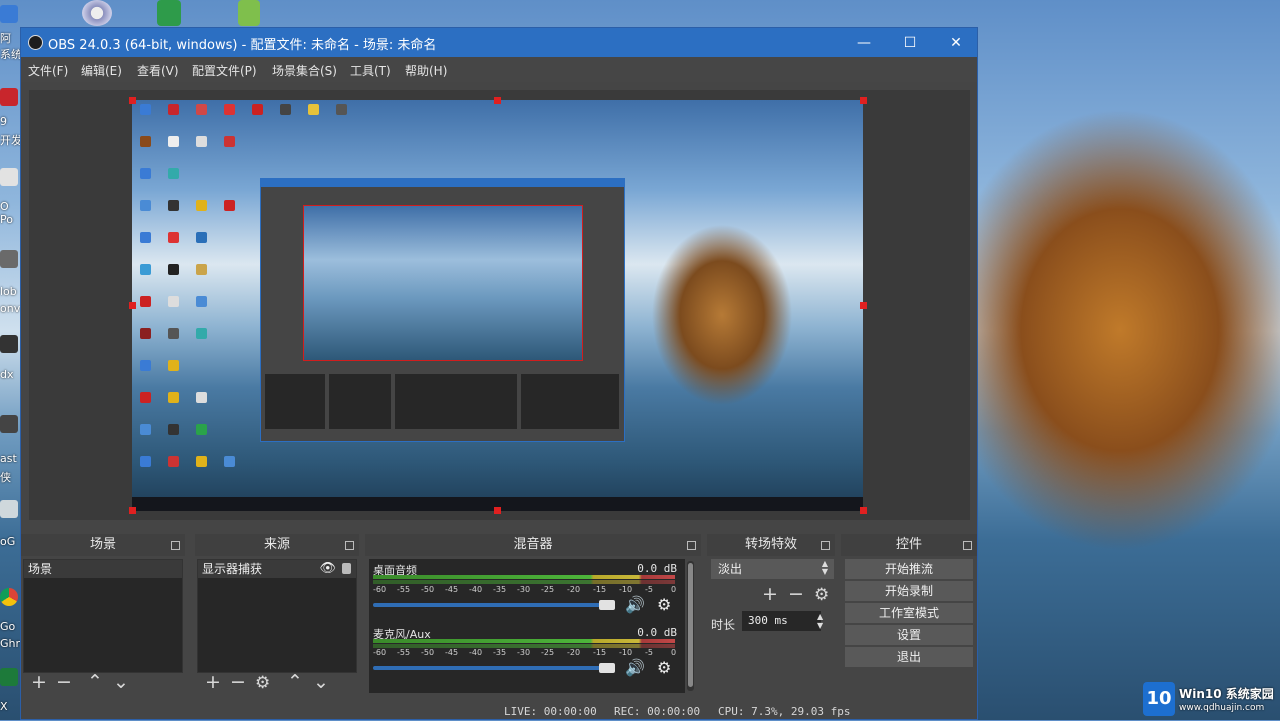 Image resolution: width=1280 pixels, height=721 pixels. What do you see at coordinates (346, 568) in the screenshot?
I see `lock-icon` at bounding box center [346, 568].